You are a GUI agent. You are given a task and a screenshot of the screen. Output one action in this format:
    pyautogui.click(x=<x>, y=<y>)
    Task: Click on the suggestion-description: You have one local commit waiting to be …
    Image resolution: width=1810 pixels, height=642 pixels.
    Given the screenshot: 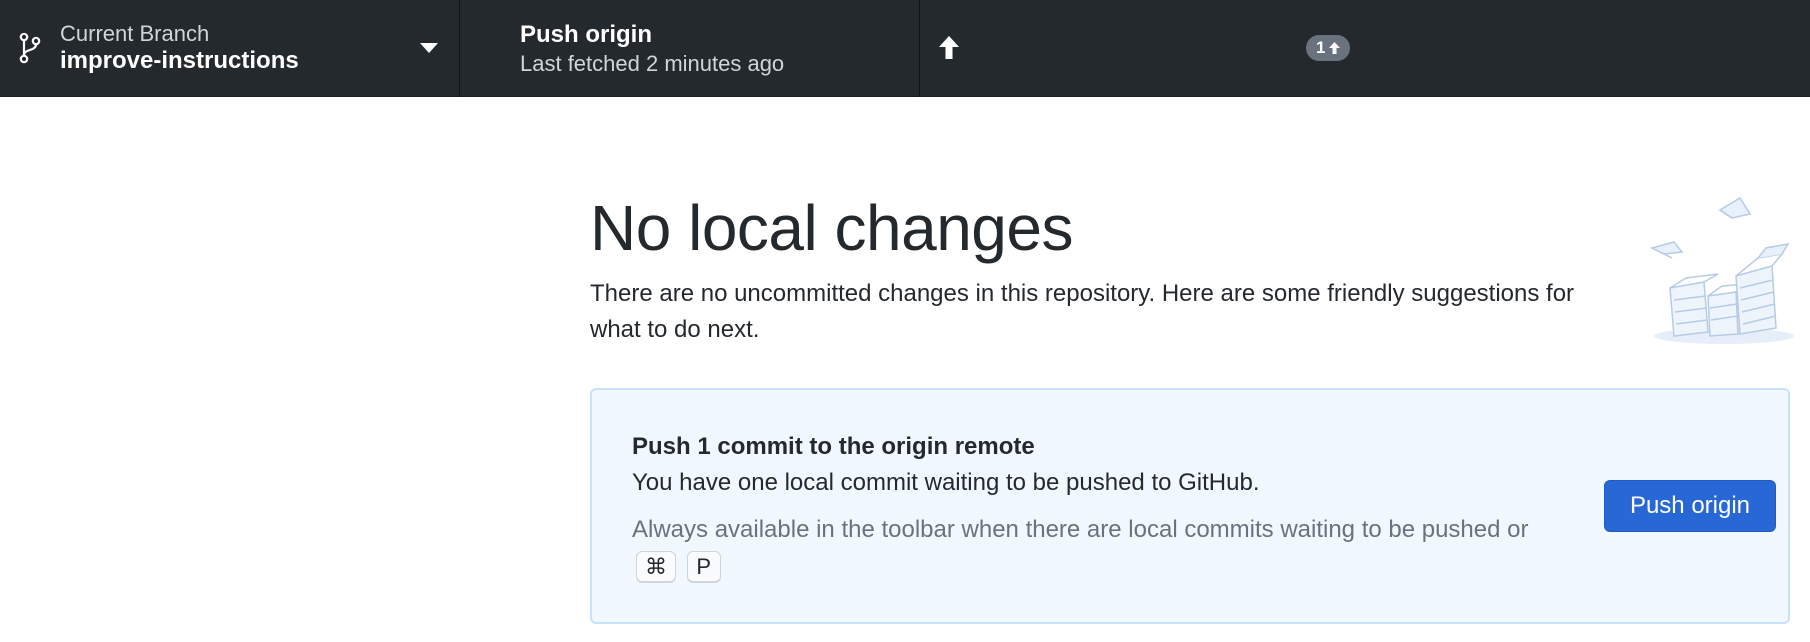 What is the action you would take?
    pyautogui.click(x=946, y=482)
    